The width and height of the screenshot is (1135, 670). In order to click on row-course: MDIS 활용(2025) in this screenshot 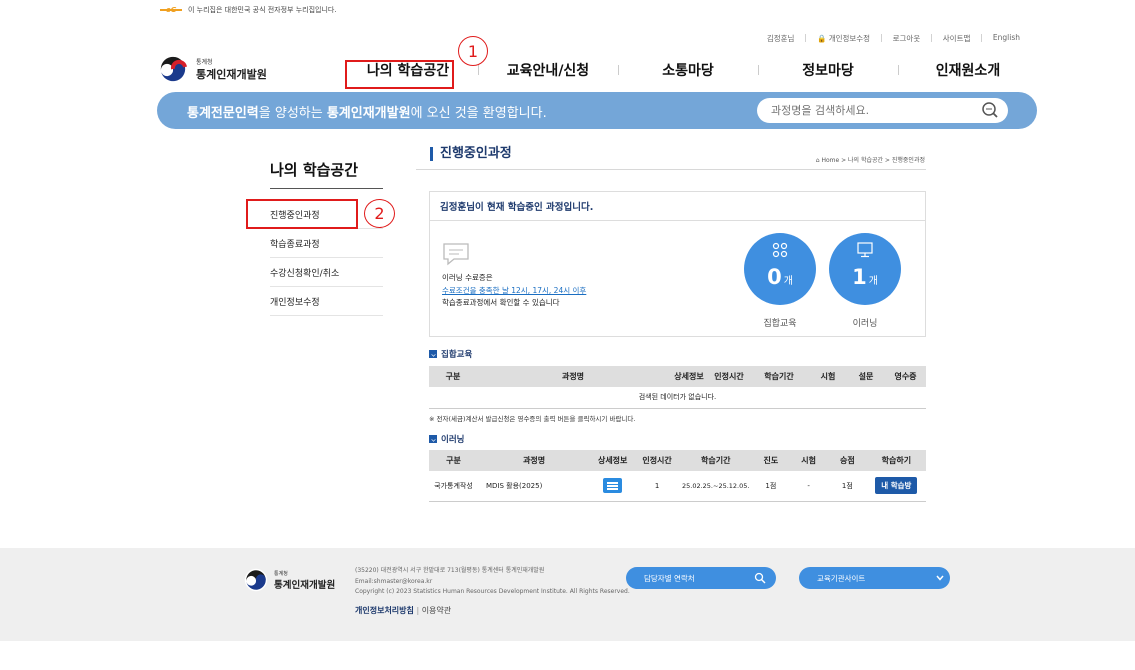, I will do `click(534, 486)`.